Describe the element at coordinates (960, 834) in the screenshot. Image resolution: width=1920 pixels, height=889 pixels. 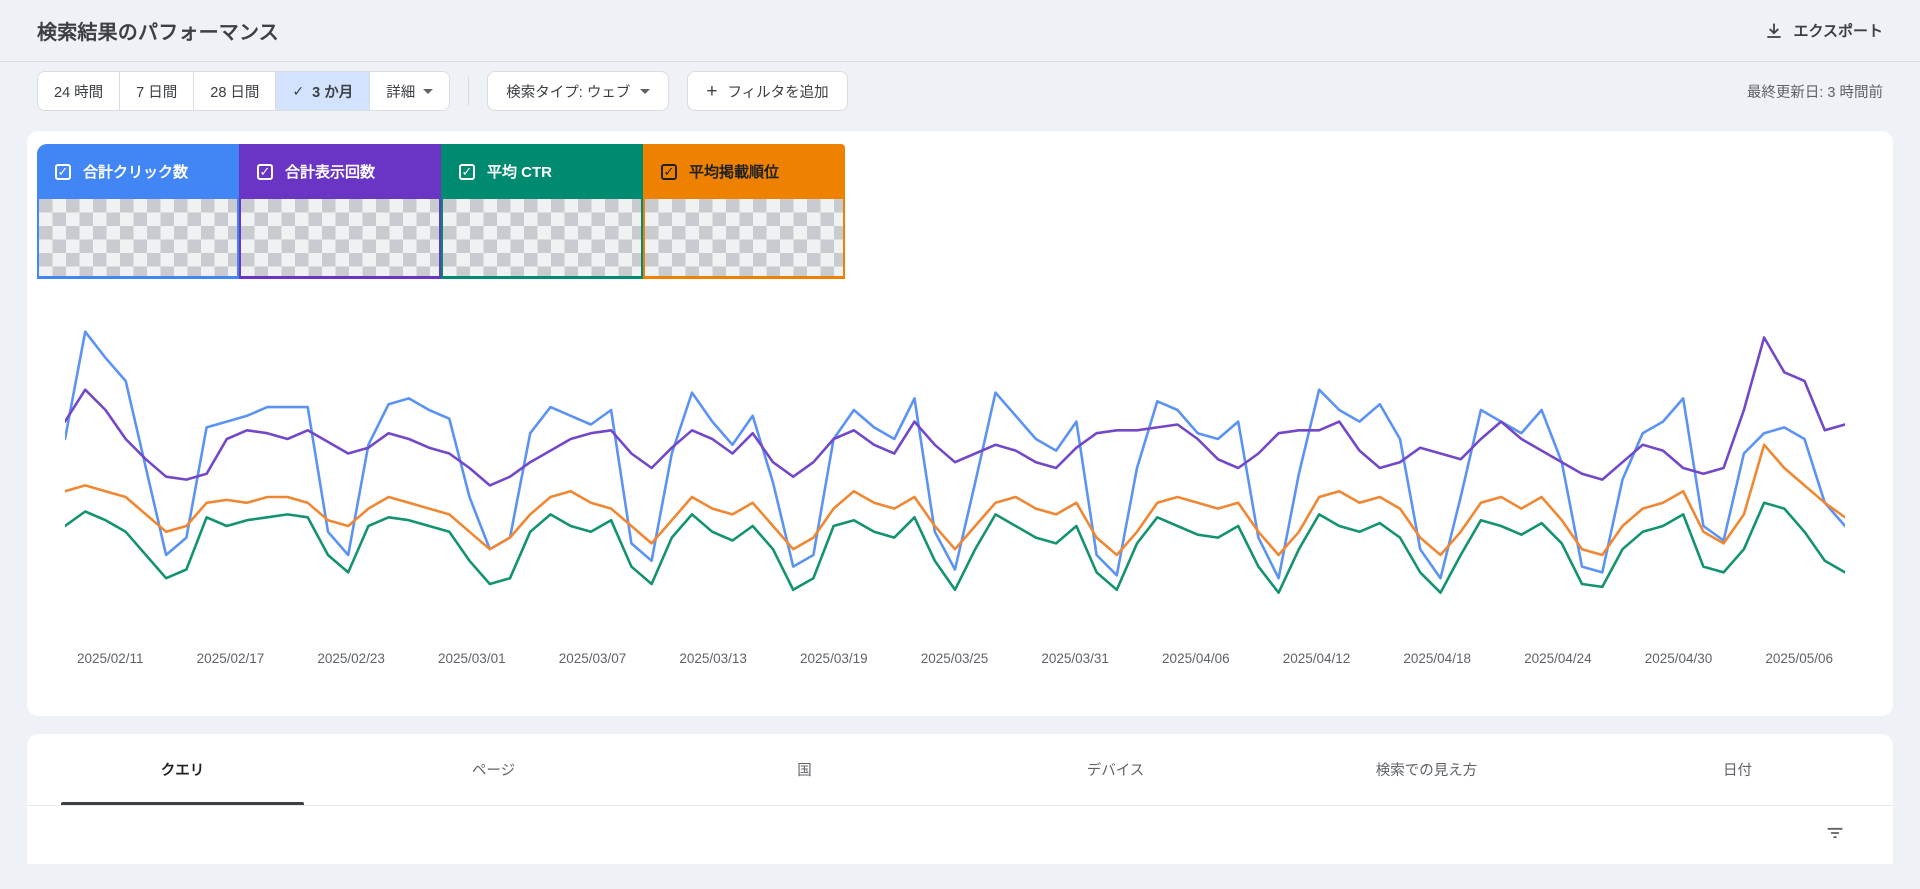
I see `table-toolbar` at that location.